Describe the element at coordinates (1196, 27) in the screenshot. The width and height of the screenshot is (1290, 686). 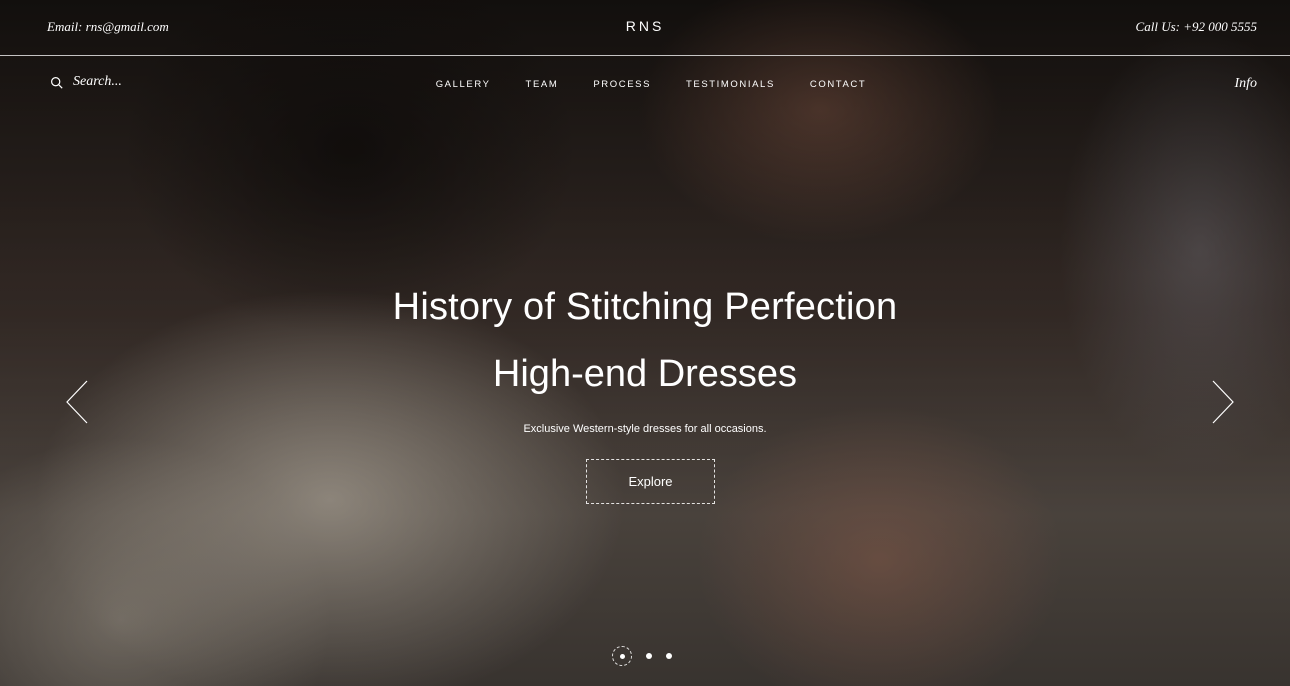
I see `contact-phone: Call Us: +92 000 5555` at that location.